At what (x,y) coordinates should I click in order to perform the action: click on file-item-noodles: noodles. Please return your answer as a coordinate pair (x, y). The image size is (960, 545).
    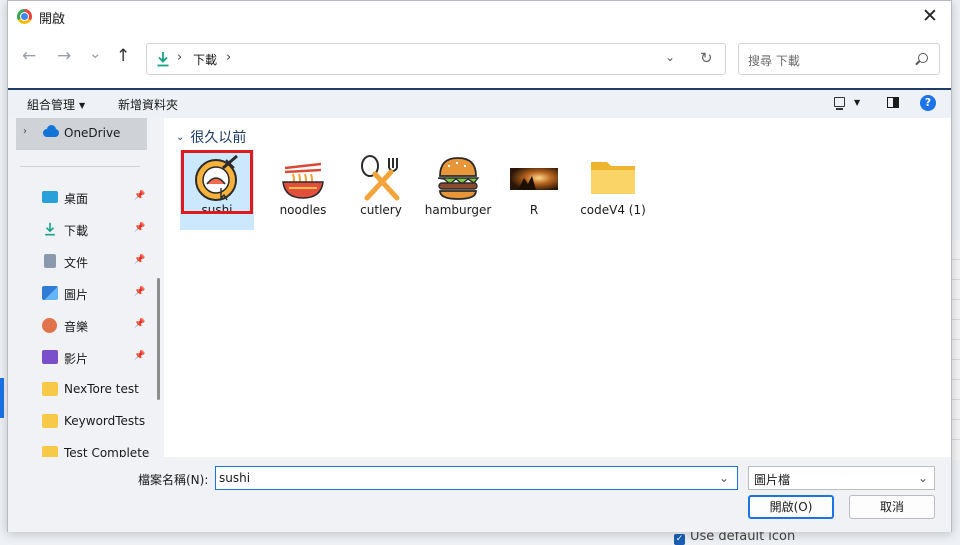
    Looking at the image, I should click on (303, 190).